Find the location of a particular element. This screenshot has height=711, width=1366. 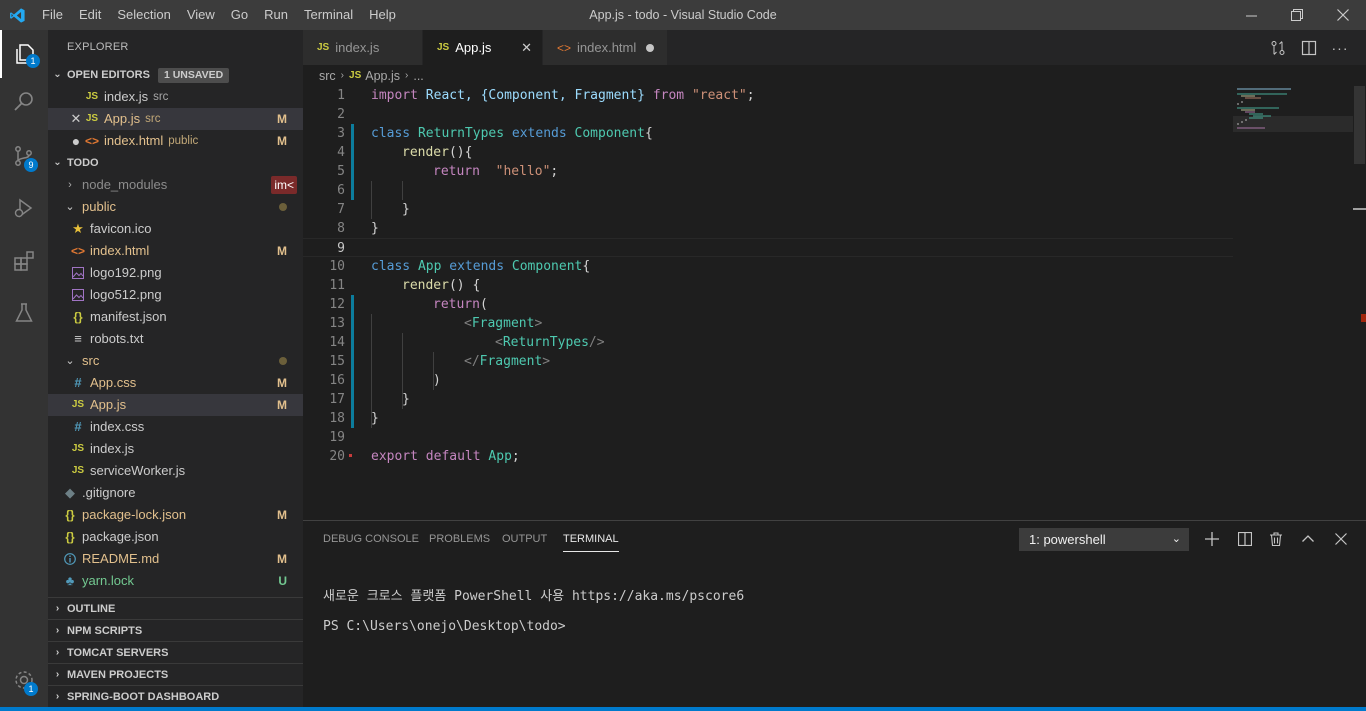

file-row: logo512.png is located at coordinates (175, 295).